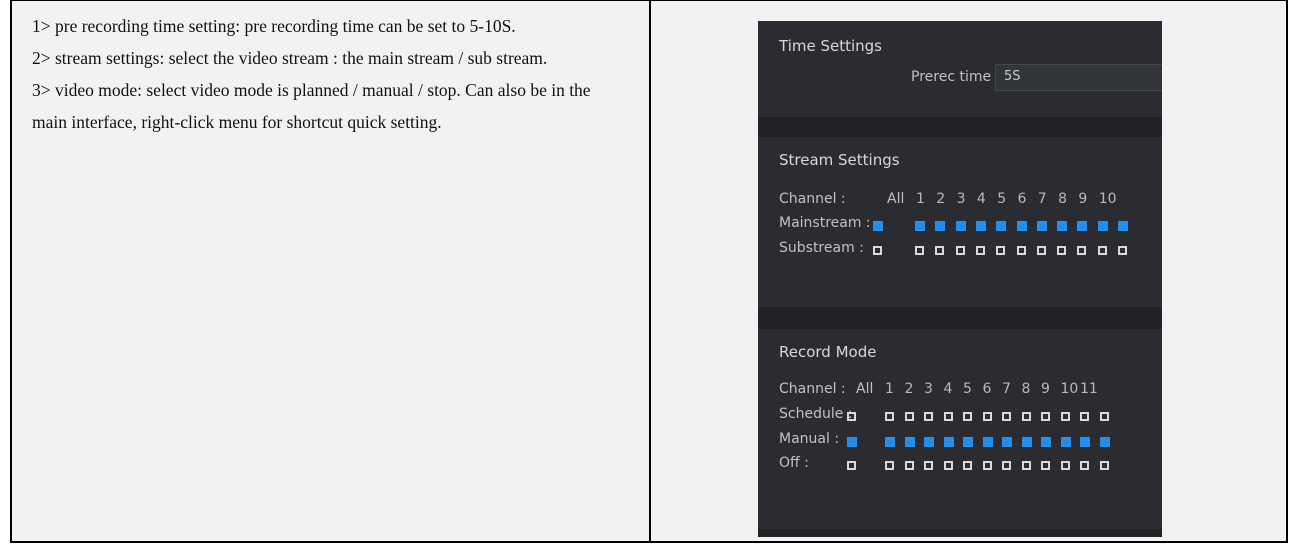  I want to click on channel-number: 5, so click(1002, 199).